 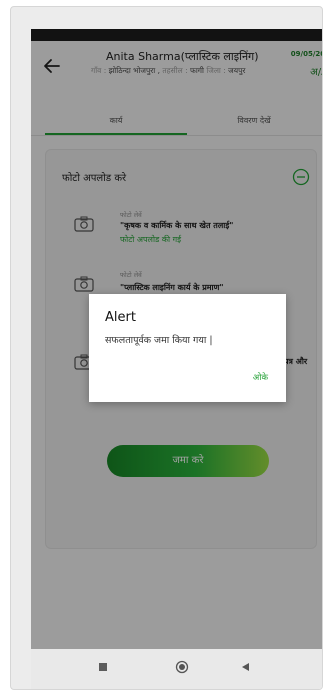 What do you see at coordinates (120, 317) in the screenshot?
I see `alert-title: Alert` at bounding box center [120, 317].